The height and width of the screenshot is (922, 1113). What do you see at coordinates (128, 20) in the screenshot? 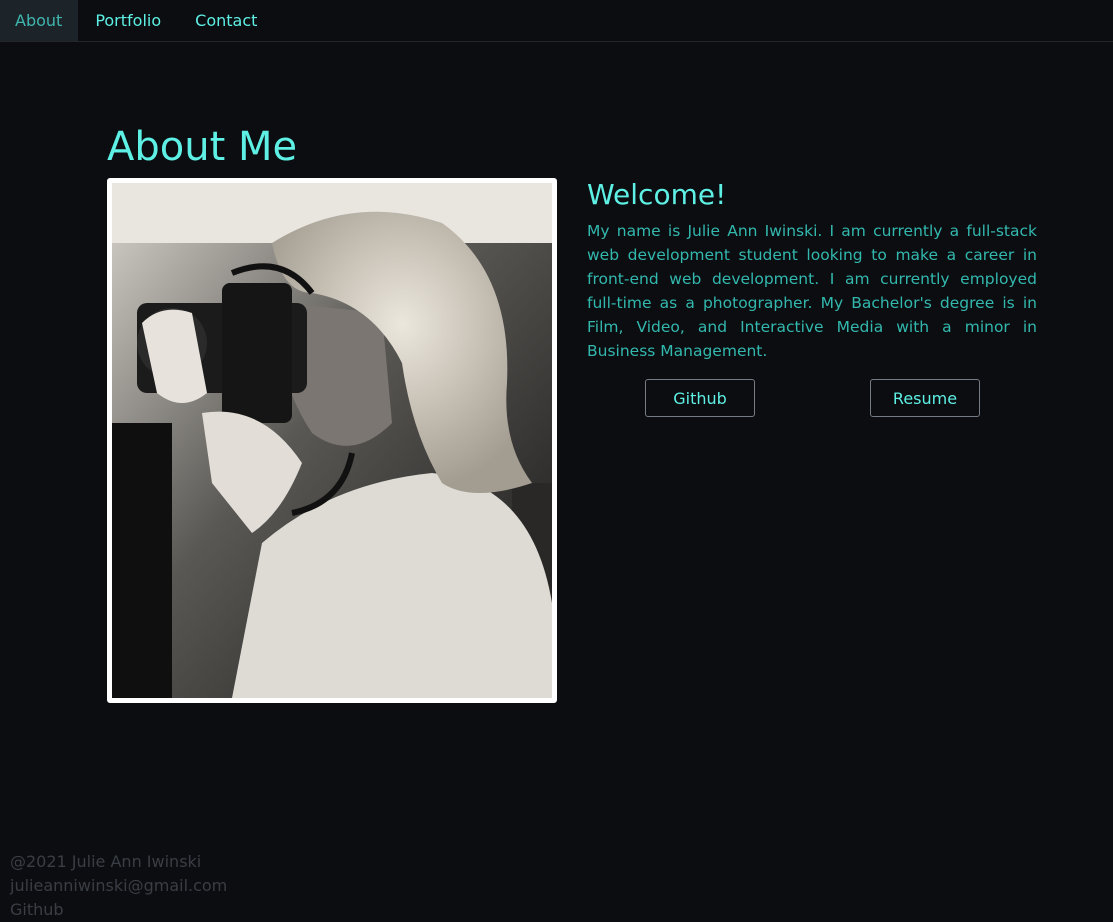
I see `nav-portfolio: Portfolio` at bounding box center [128, 20].